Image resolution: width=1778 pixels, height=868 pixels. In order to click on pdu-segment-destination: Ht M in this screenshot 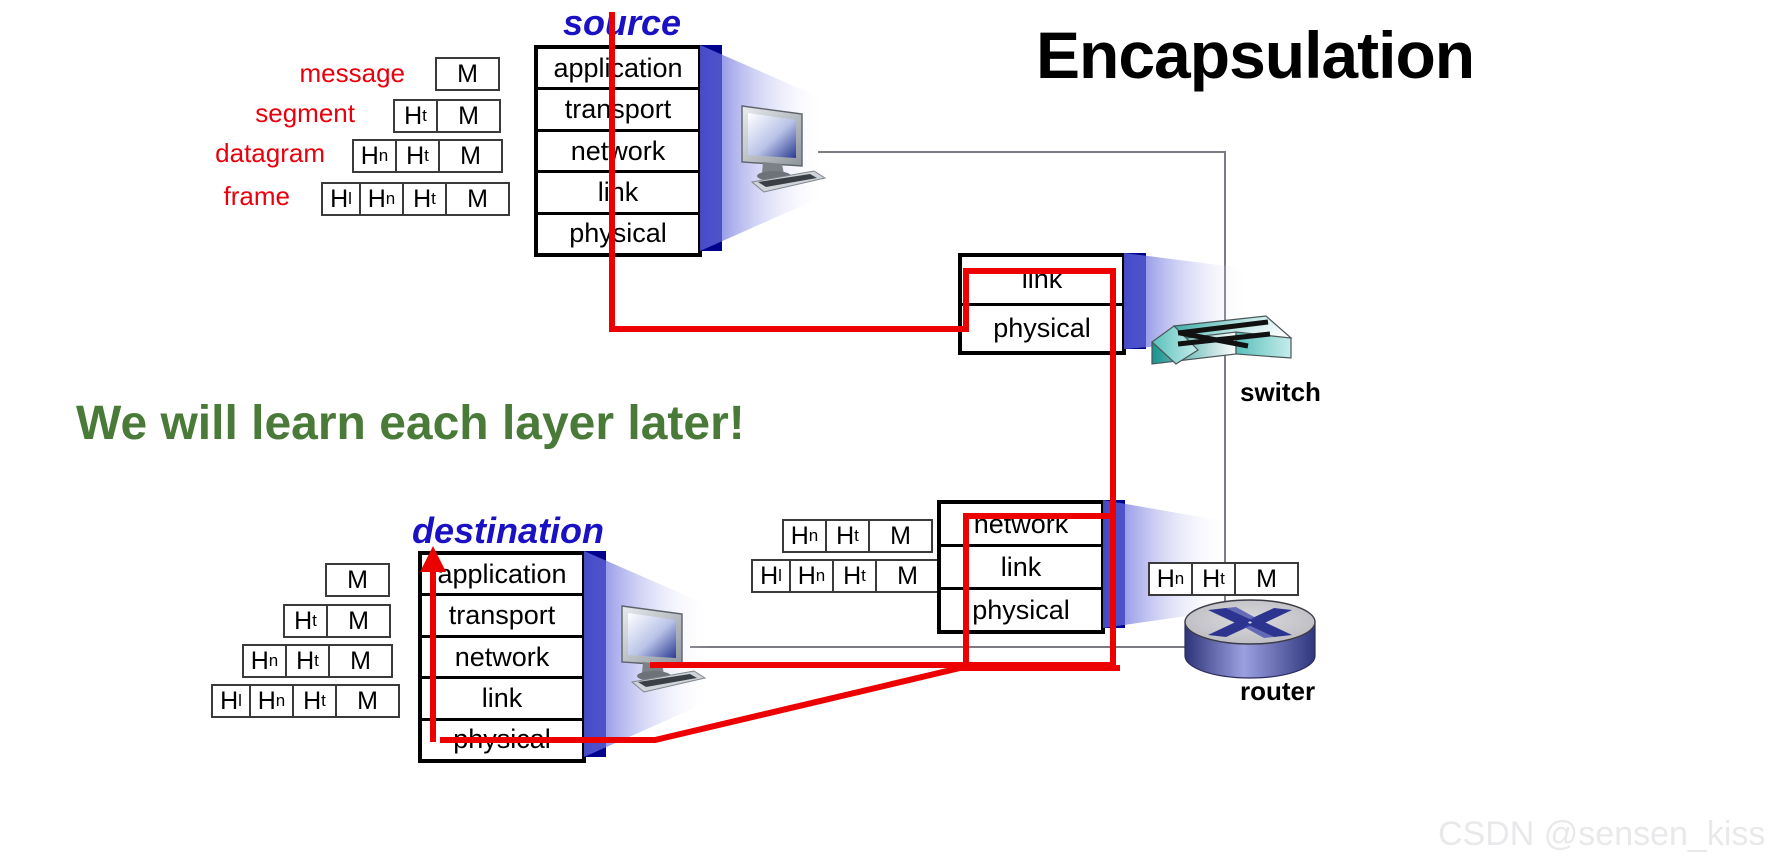, I will do `click(337, 621)`.